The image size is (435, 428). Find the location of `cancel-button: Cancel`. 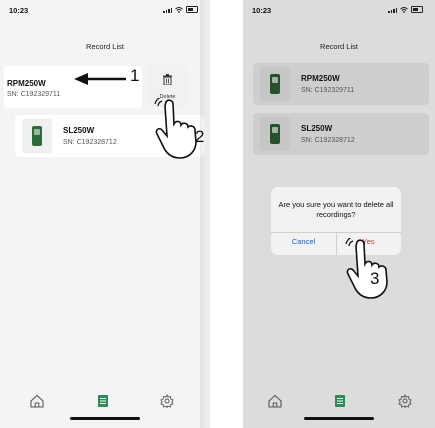

cancel-button: Cancel is located at coordinates (303, 241).